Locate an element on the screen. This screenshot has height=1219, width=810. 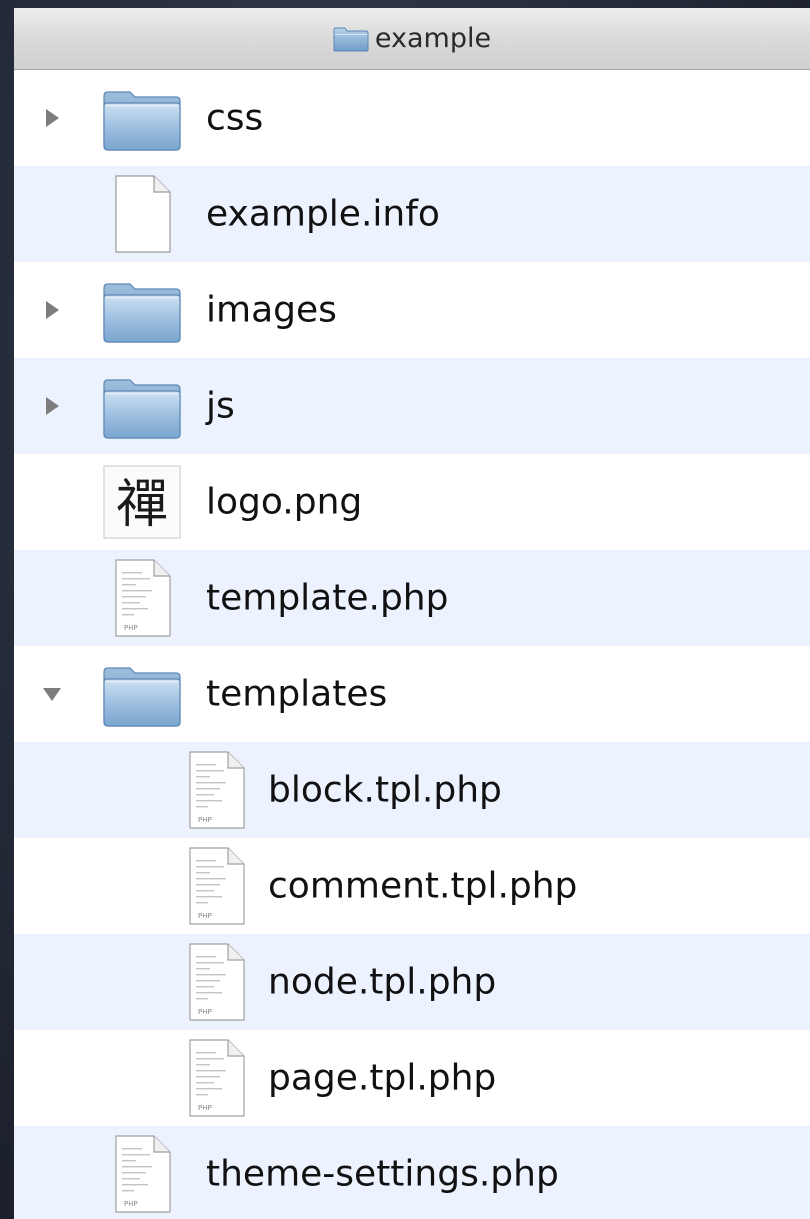
window-title: example is located at coordinates (433, 38).